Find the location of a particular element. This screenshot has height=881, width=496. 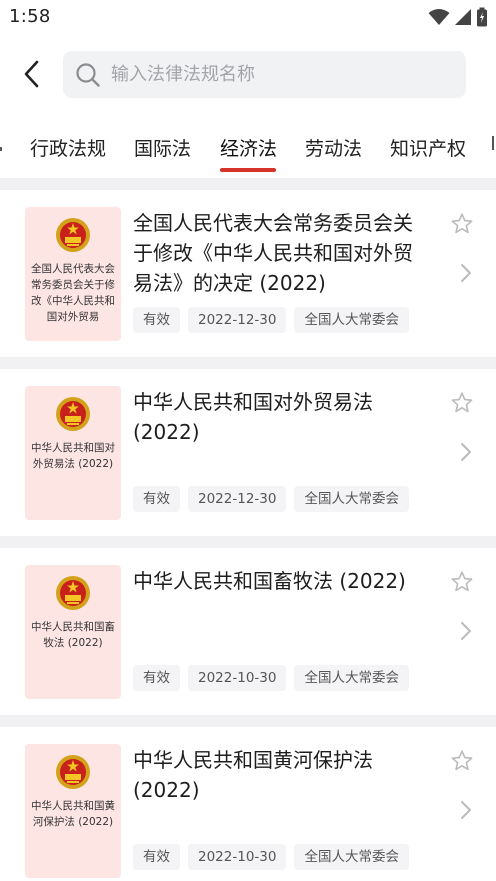

law-thumbnail: 中华人民共和国畜牧法 (2022) is located at coordinates (73, 632).